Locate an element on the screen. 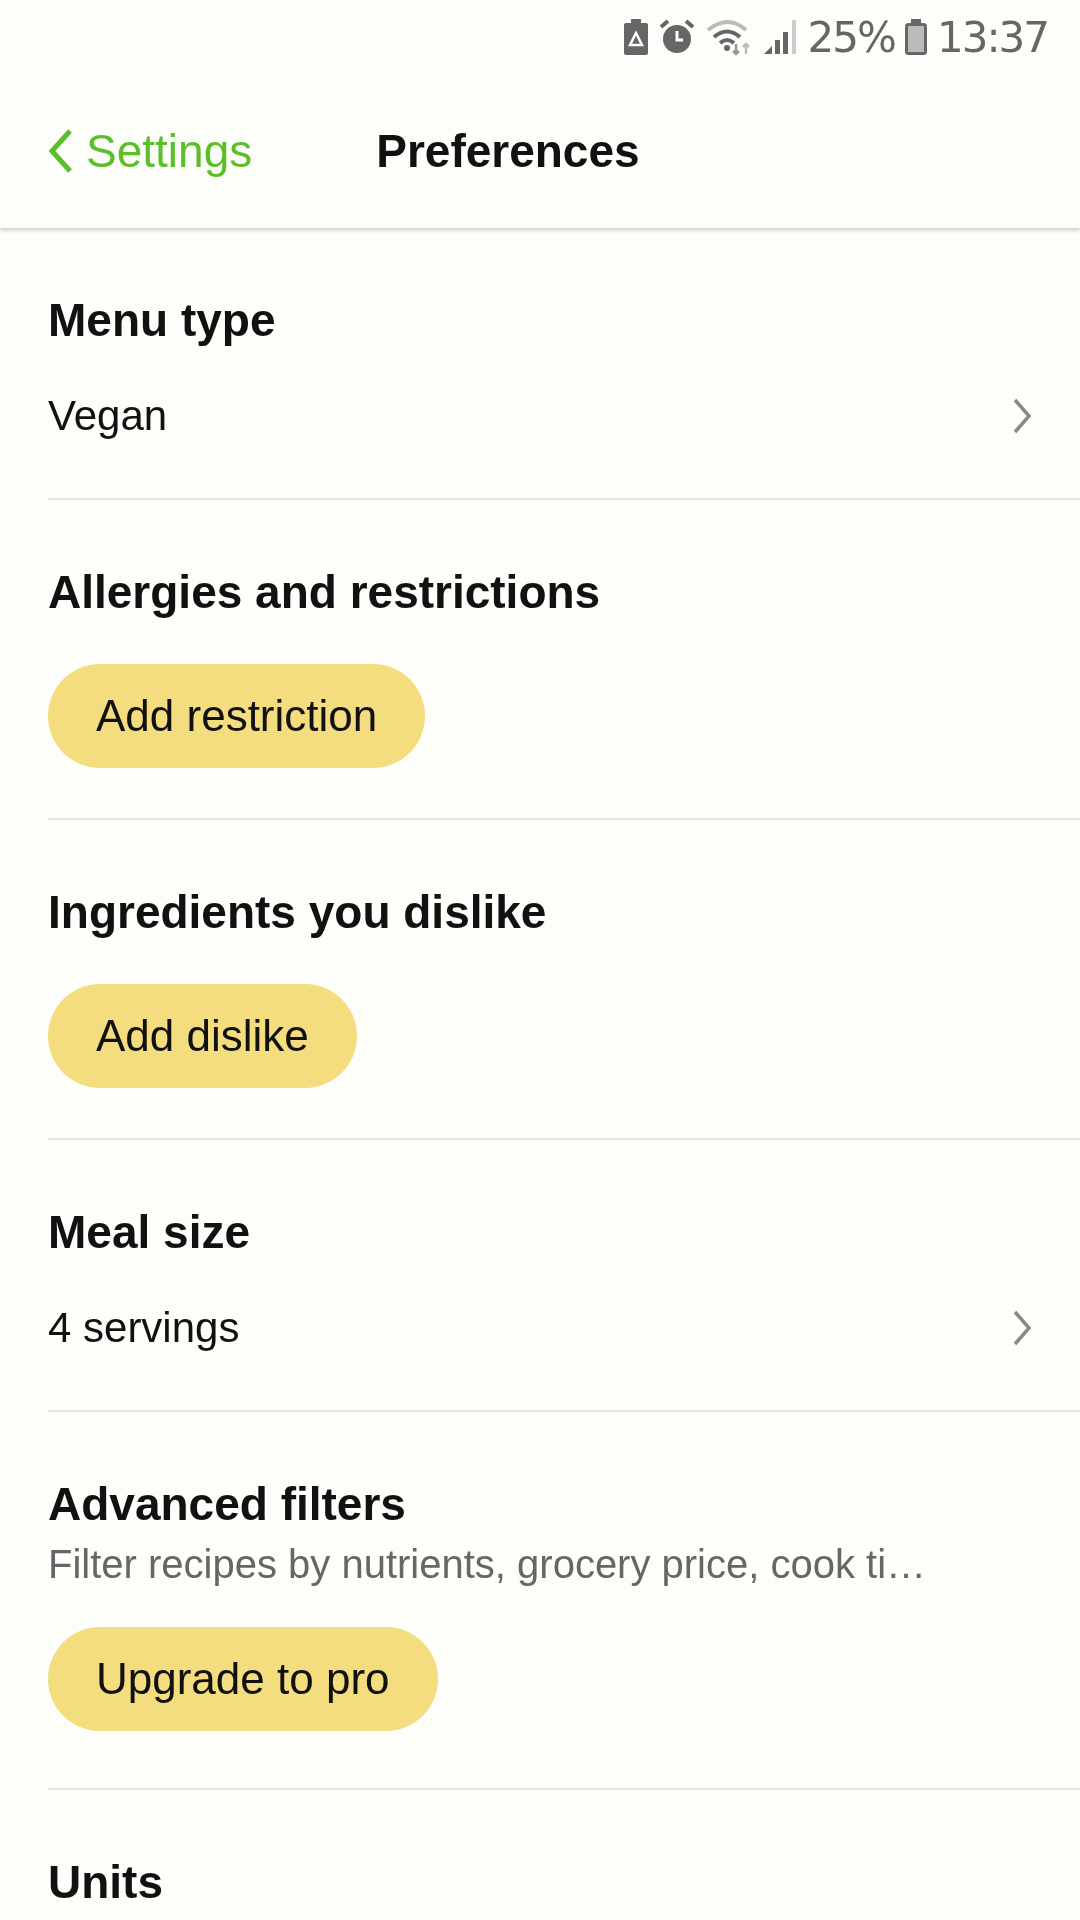  section-heading: Advanced filters is located at coordinates (227, 1504).